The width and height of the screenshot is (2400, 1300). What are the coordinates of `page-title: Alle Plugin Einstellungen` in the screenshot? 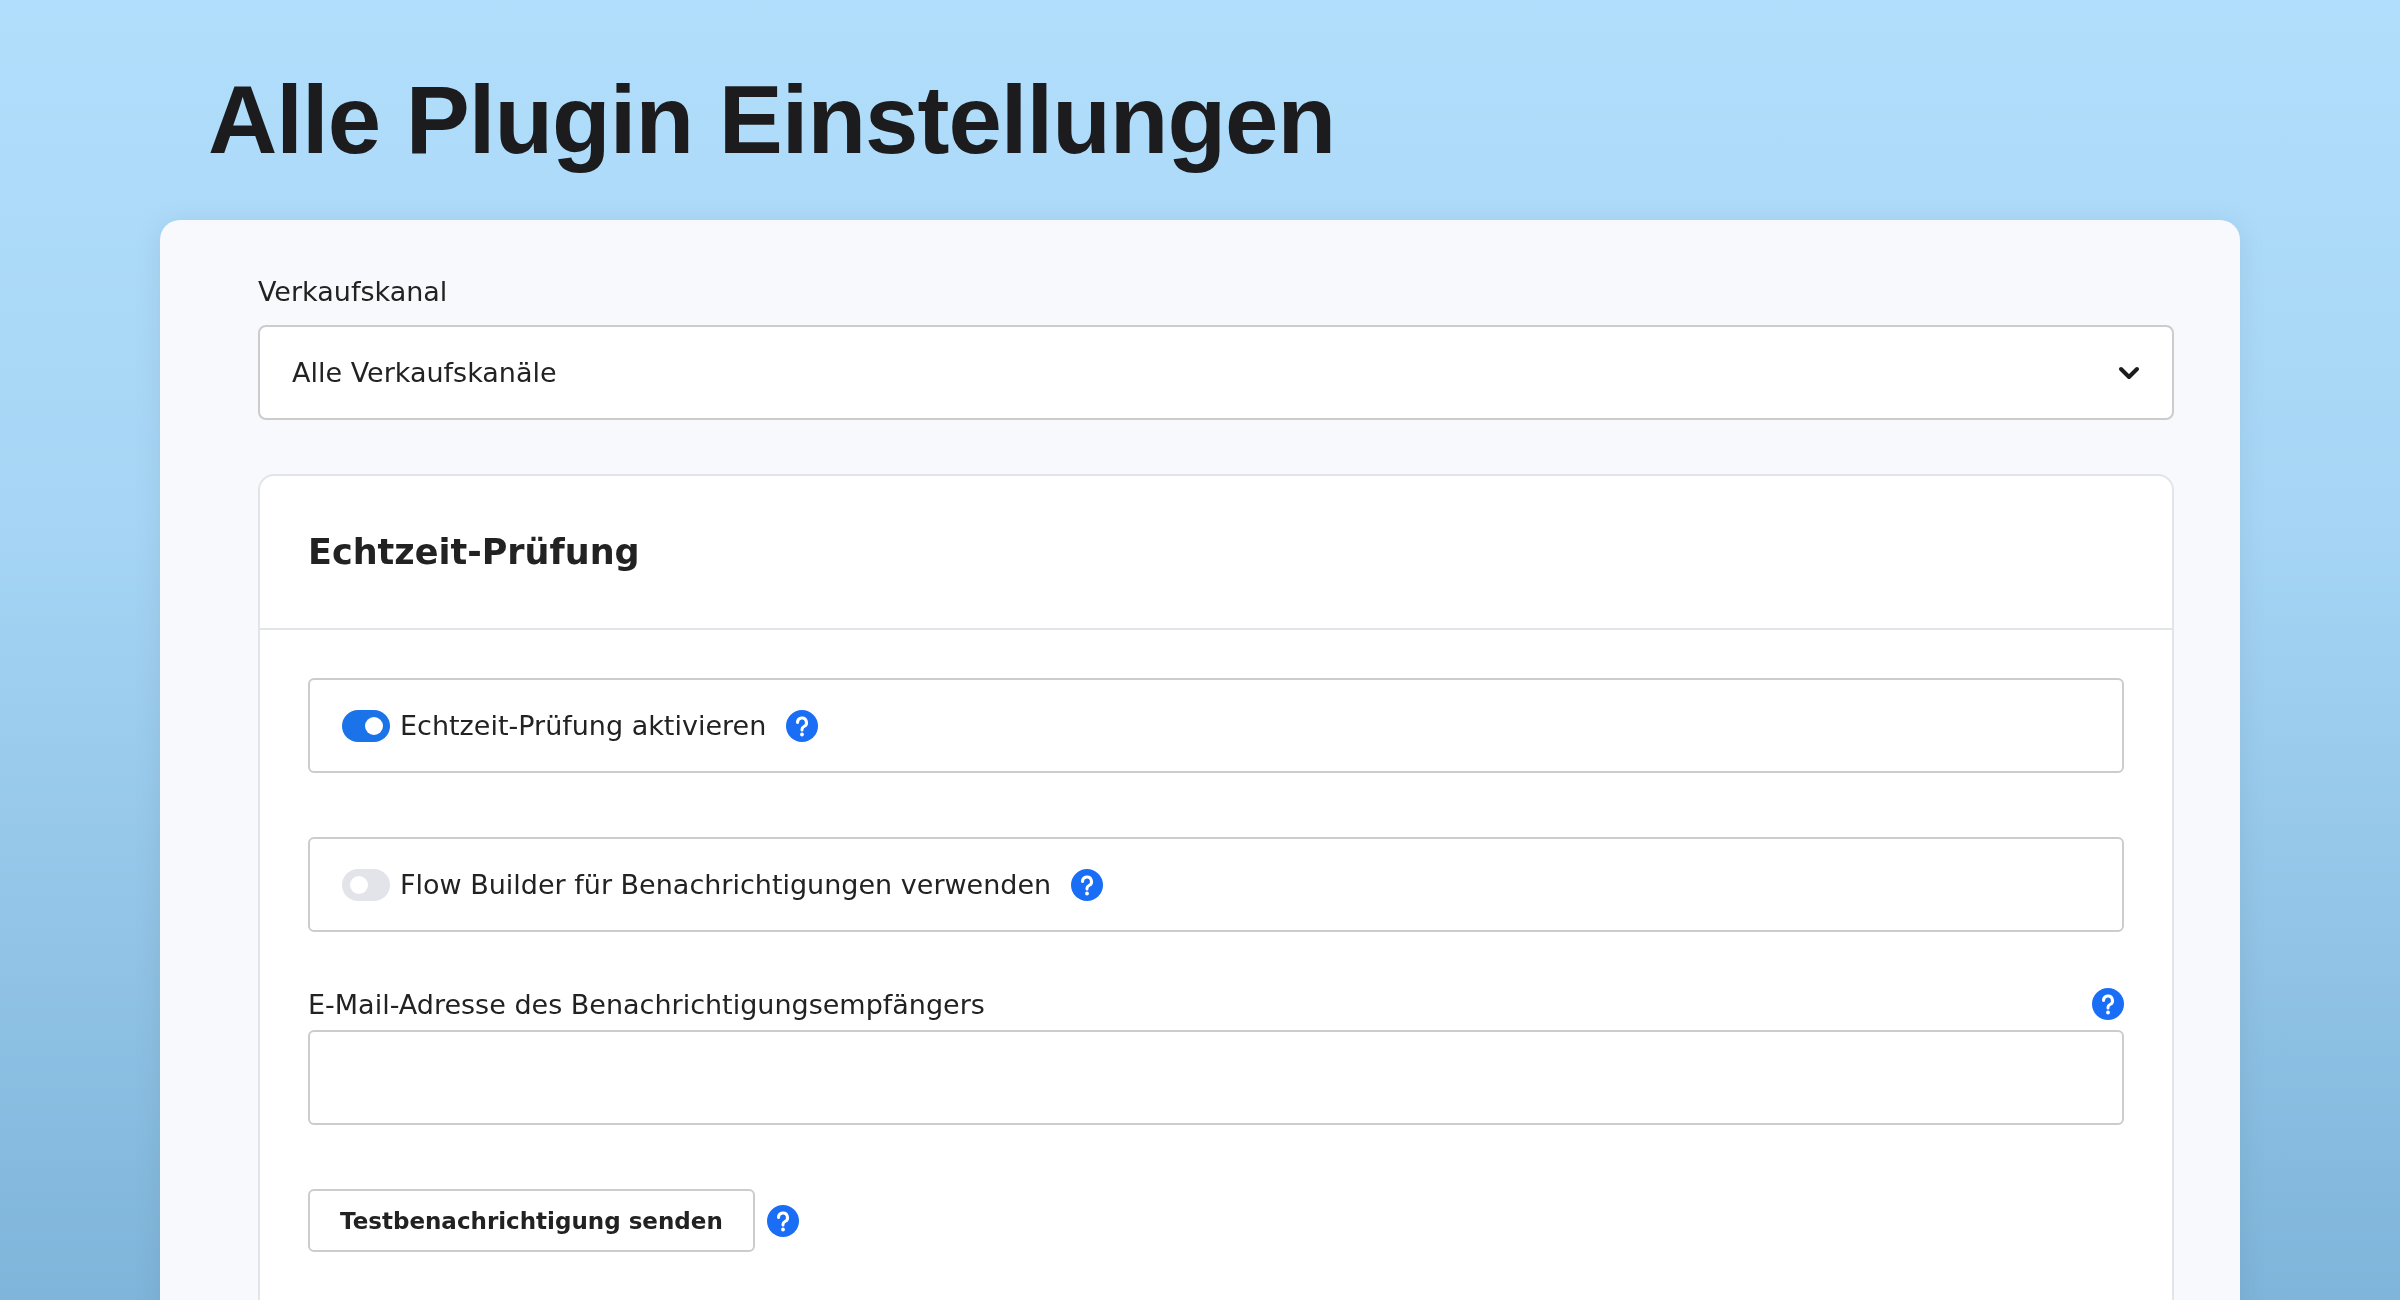 It's located at (772, 120).